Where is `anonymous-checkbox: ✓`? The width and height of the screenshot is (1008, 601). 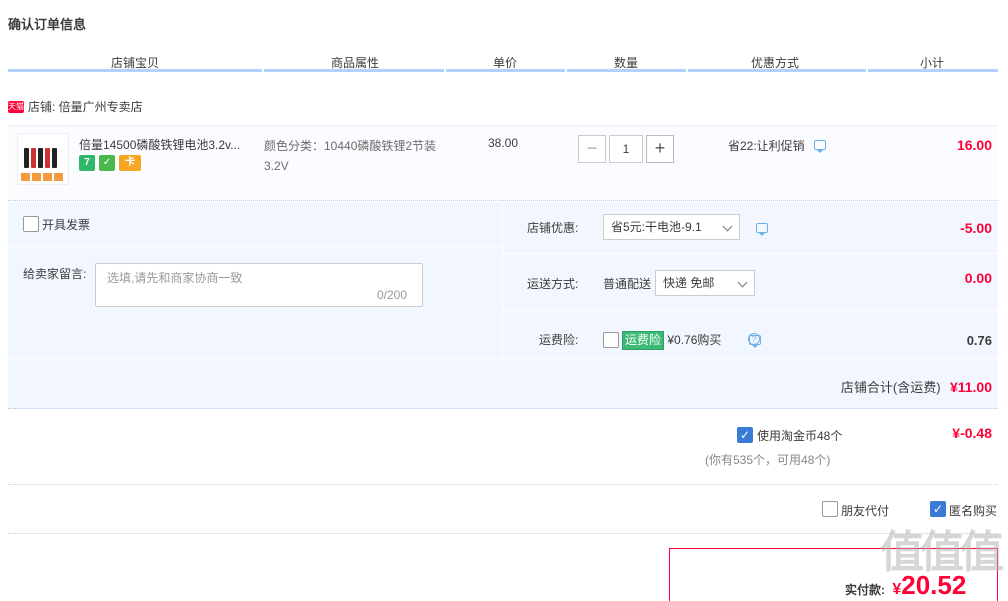 anonymous-checkbox: ✓ is located at coordinates (938, 509).